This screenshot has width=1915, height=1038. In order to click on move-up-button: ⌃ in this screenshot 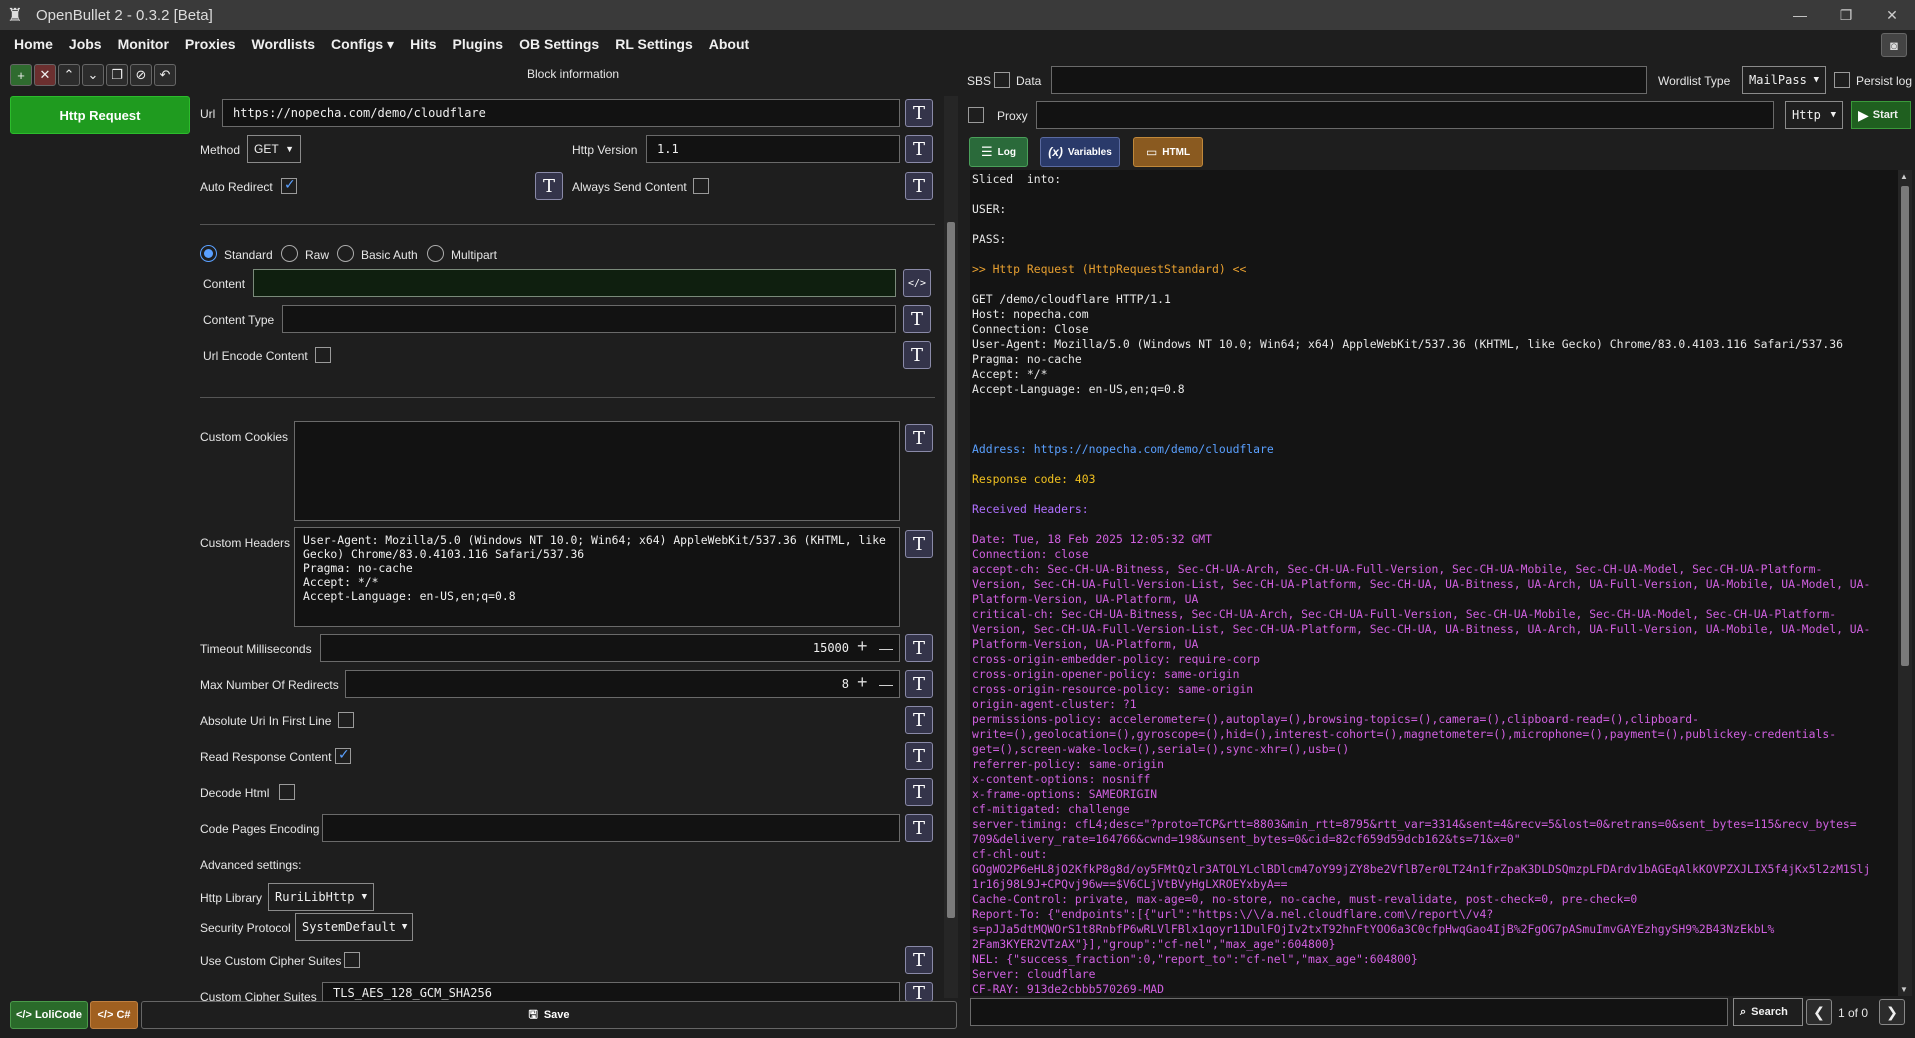, I will do `click(69, 75)`.